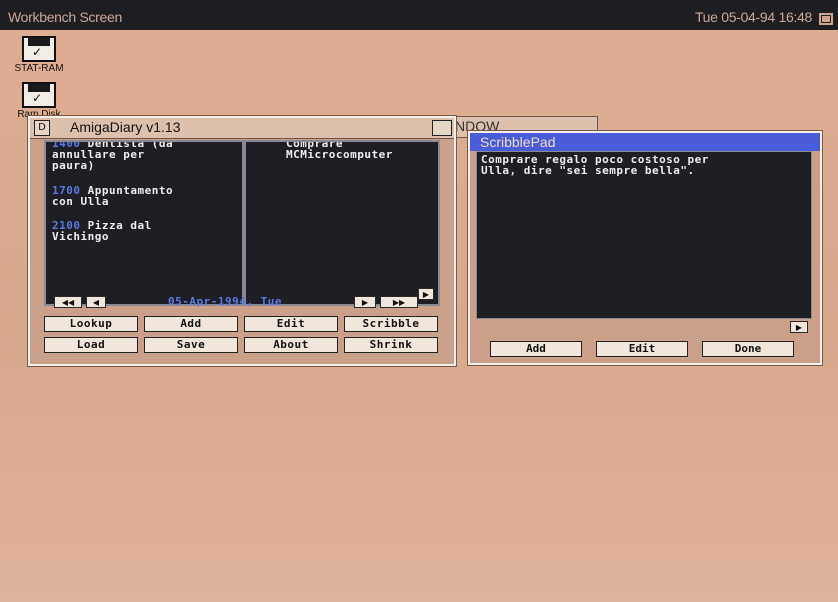 This screenshot has width=838, height=602. I want to click on edit-button: Edit, so click(291, 324).